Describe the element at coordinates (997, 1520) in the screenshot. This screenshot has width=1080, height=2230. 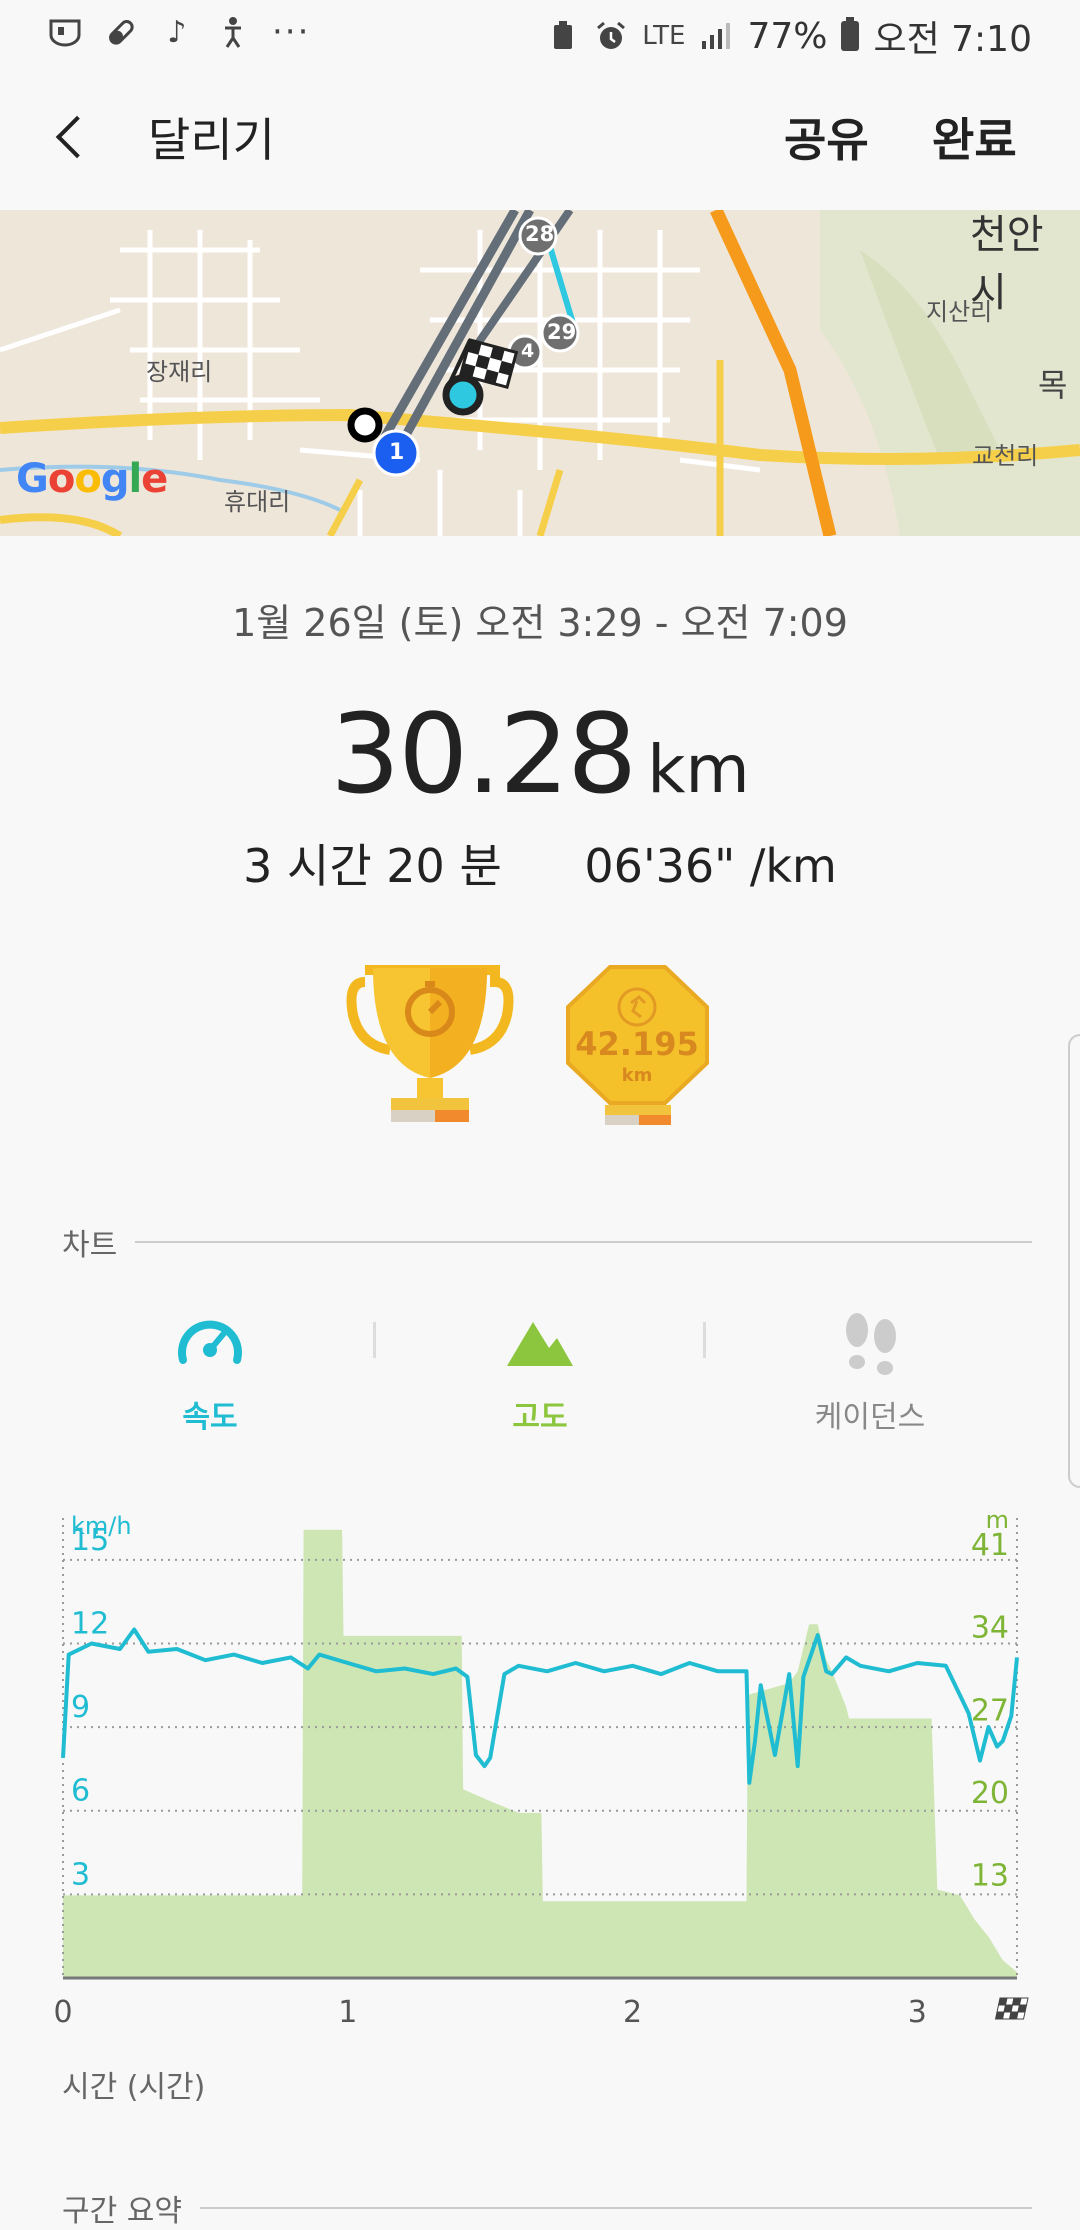
I see `right-axis-unit: m` at that location.